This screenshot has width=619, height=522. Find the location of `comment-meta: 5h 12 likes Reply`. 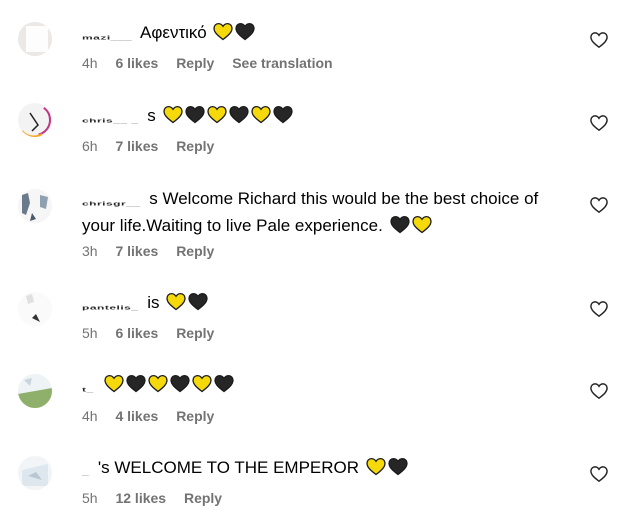

comment-meta: 5h 12 likes Reply is located at coordinates (159, 498).